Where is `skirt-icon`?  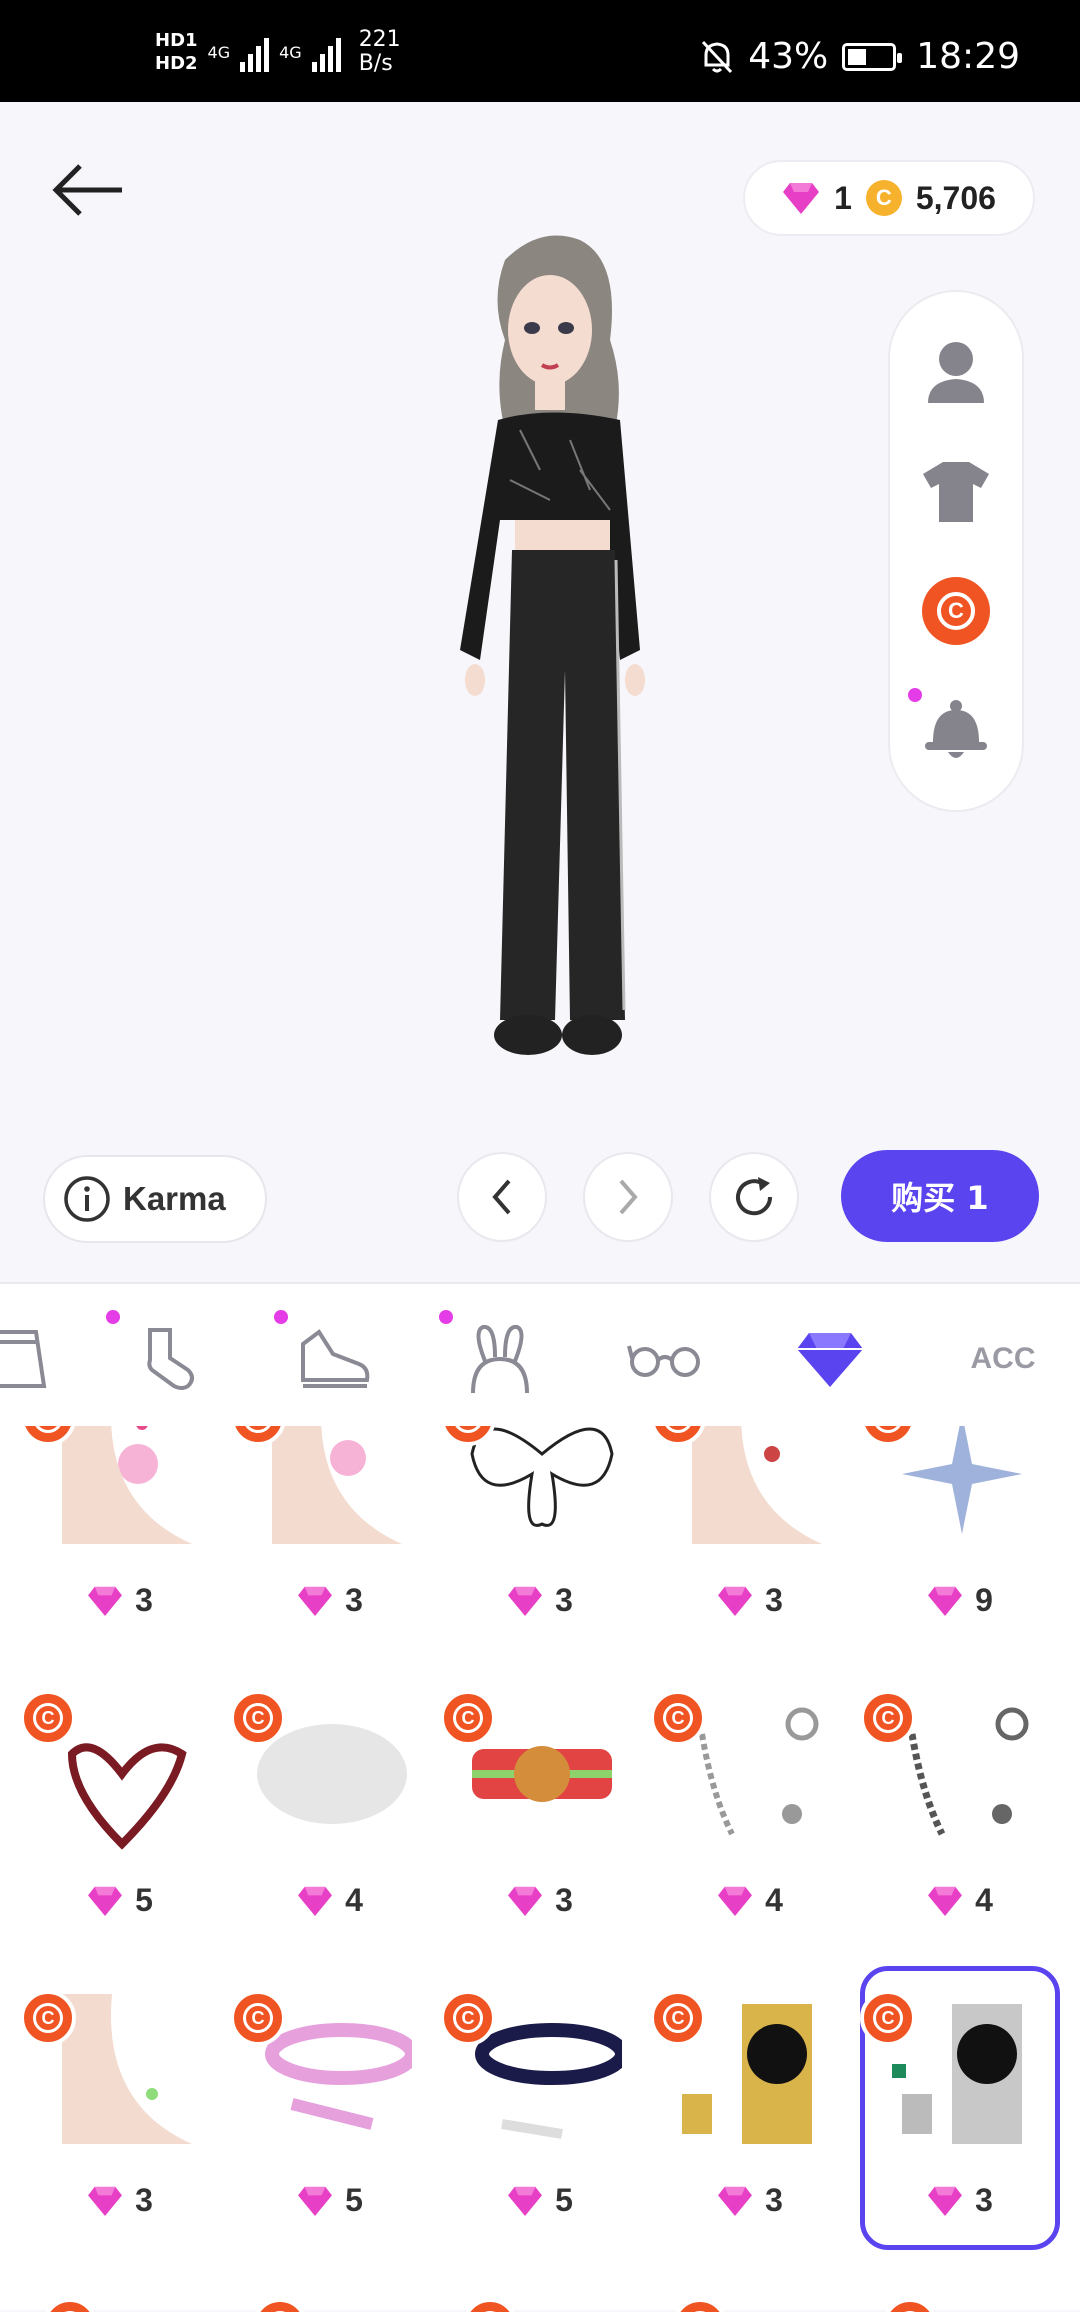 skirt-icon is located at coordinates (23, 1359).